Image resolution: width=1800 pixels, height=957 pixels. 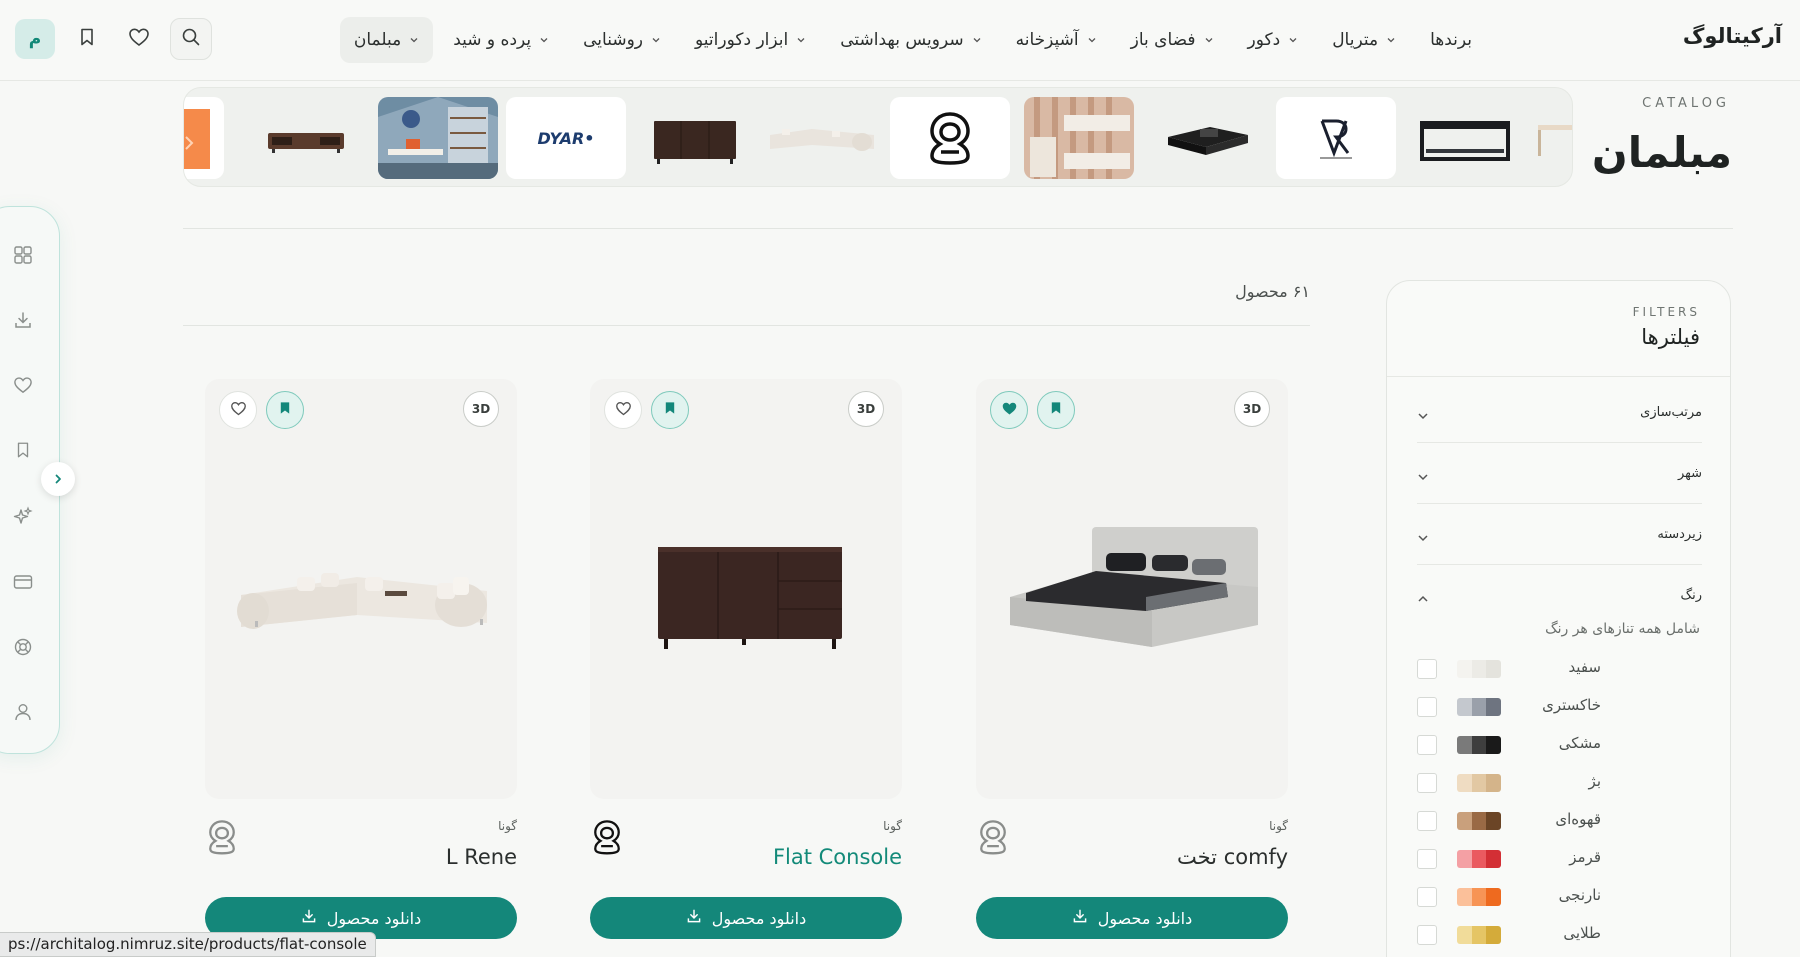 I want to click on carousel-item-sectional-sofa, so click(x=822, y=138).